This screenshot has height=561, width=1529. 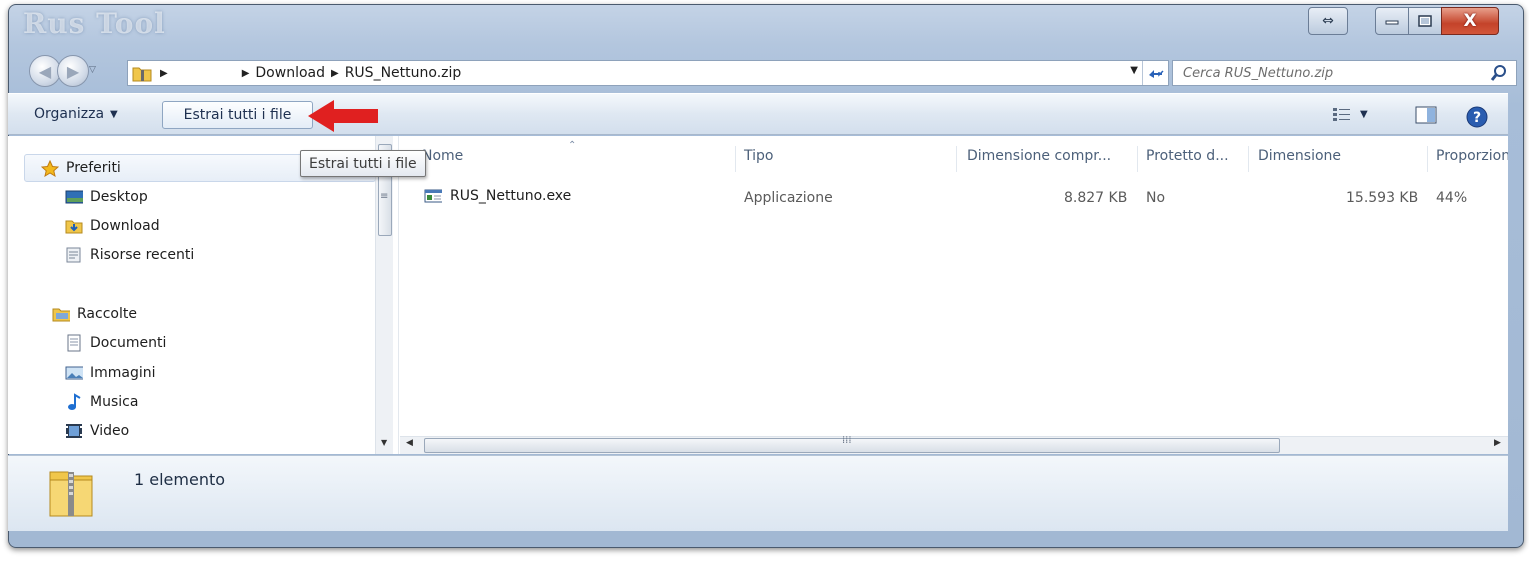 I want to click on file-ratio: 44%, so click(x=1452, y=198).